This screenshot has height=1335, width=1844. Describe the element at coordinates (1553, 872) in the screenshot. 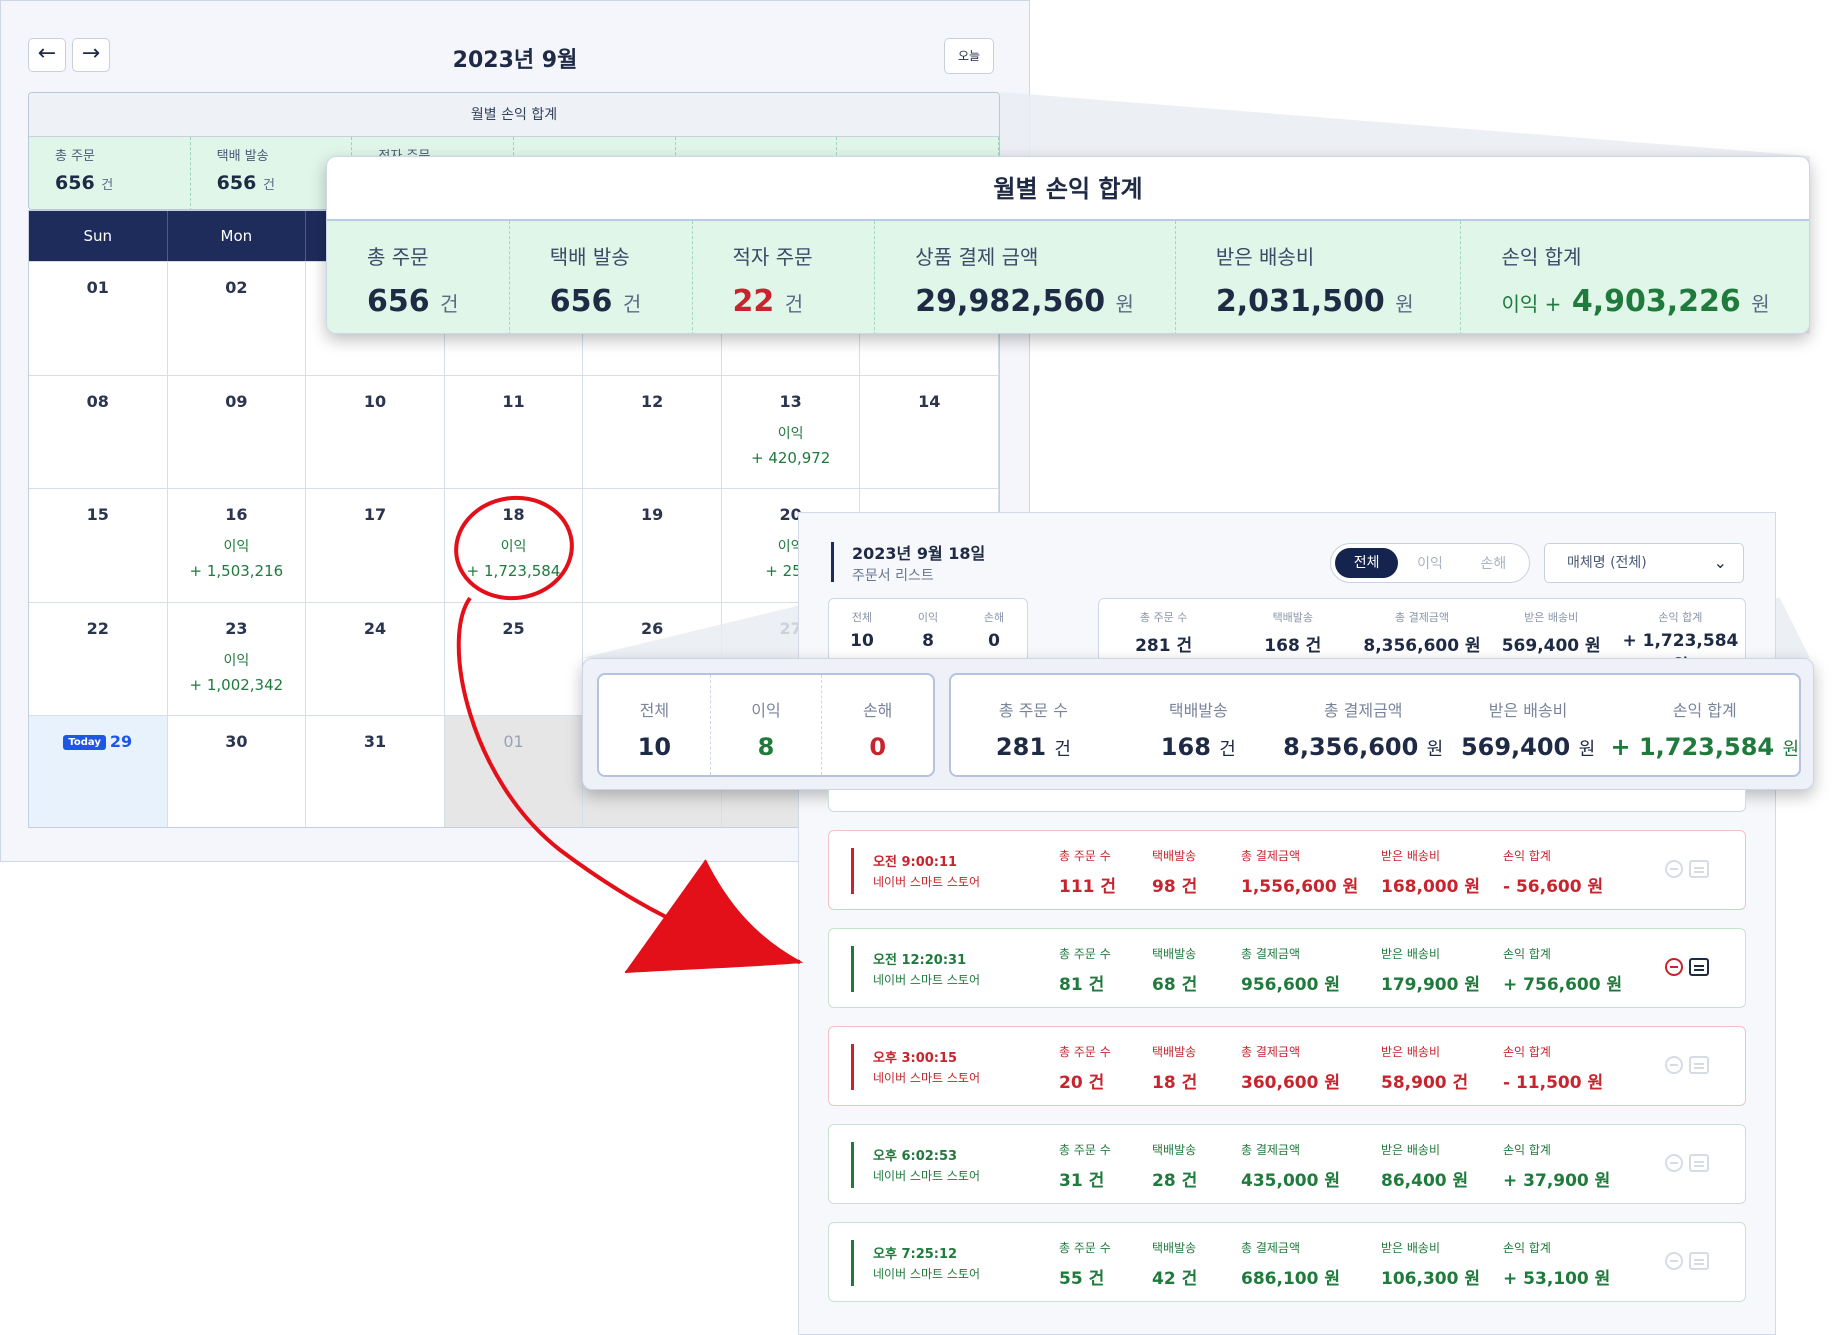

I see `order-metric: 손익 합계 - 56,600 원` at that location.